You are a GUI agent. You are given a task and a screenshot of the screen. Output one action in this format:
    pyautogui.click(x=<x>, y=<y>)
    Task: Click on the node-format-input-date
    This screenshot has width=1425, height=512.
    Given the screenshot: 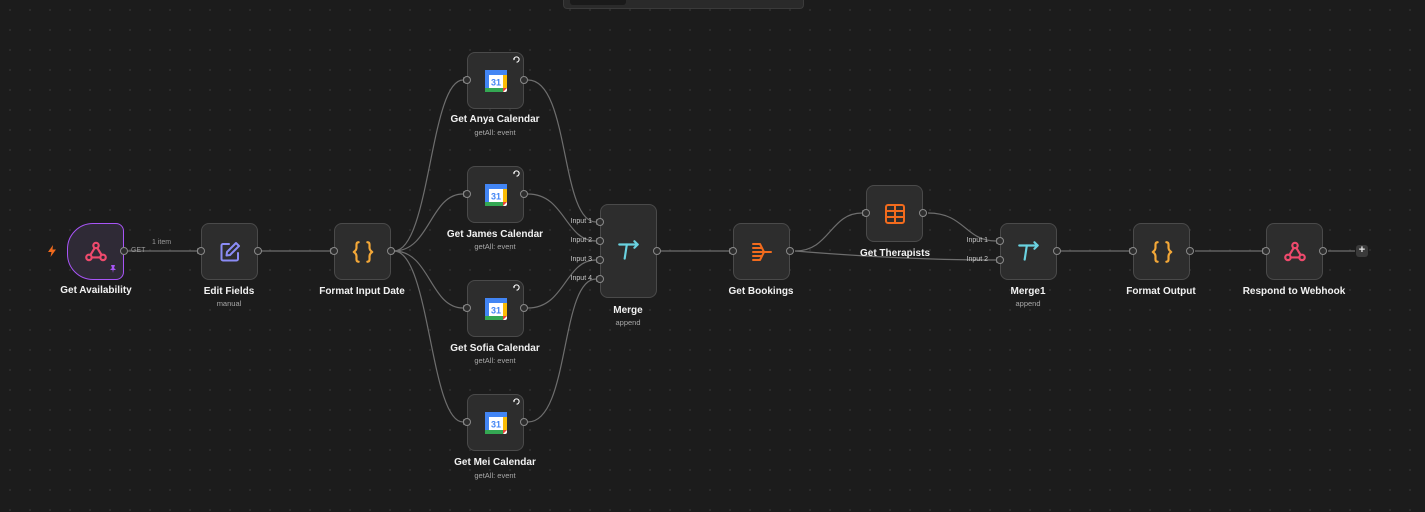 What is the action you would take?
    pyautogui.click(x=362, y=251)
    